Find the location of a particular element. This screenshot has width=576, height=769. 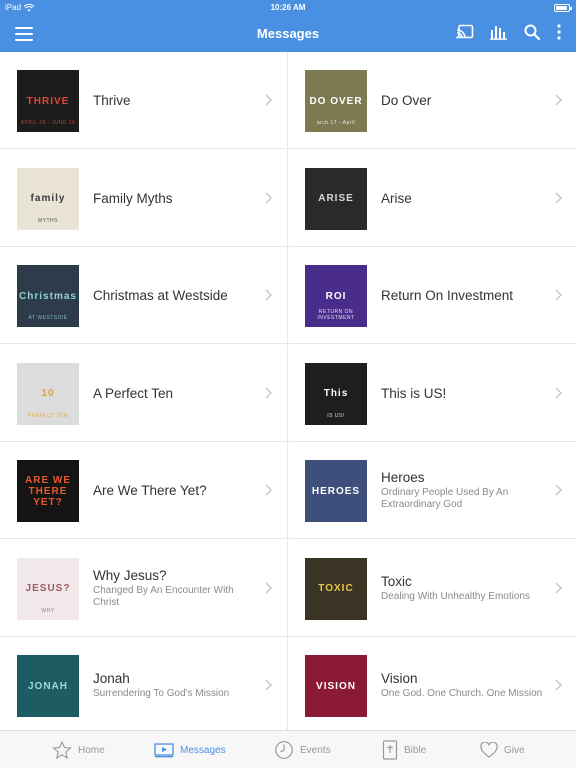

tab-label-messages: Messages is located at coordinates (203, 750).